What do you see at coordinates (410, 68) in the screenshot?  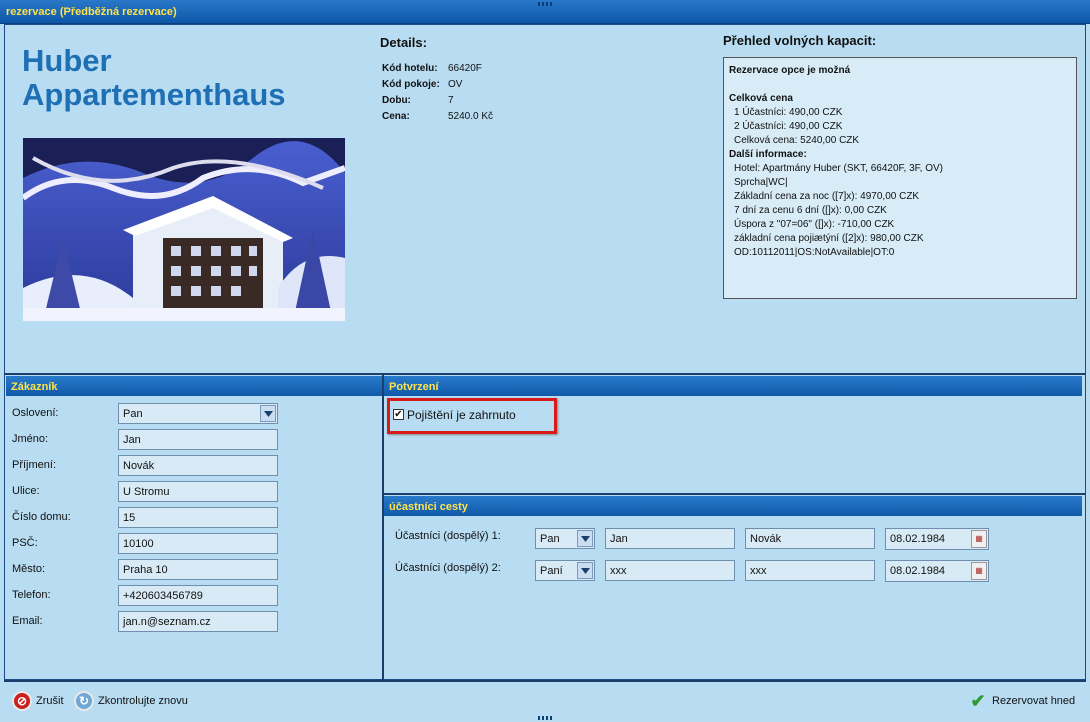 I see `details-label: Kód hotelu:` at bounding box center [410, 68].